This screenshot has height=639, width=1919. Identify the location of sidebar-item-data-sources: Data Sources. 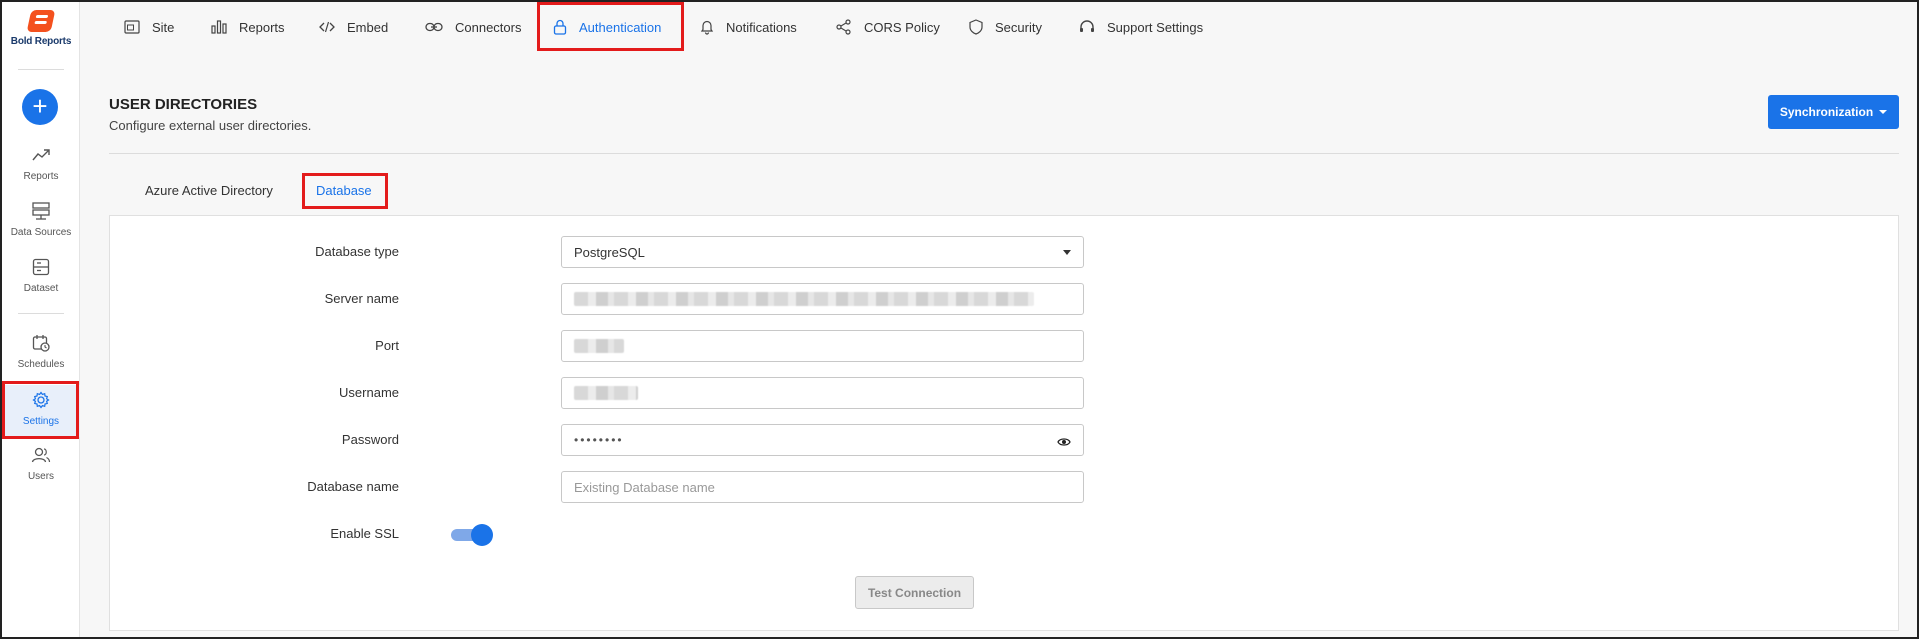
(41, 219).